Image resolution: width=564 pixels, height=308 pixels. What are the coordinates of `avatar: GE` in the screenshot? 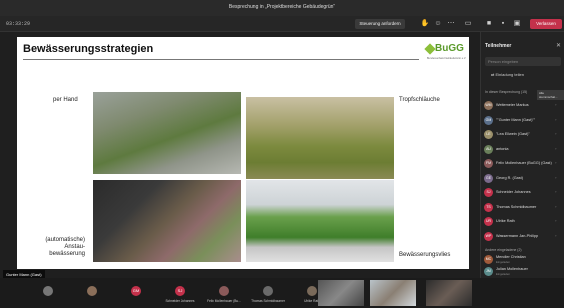 It's located at (488, 178).